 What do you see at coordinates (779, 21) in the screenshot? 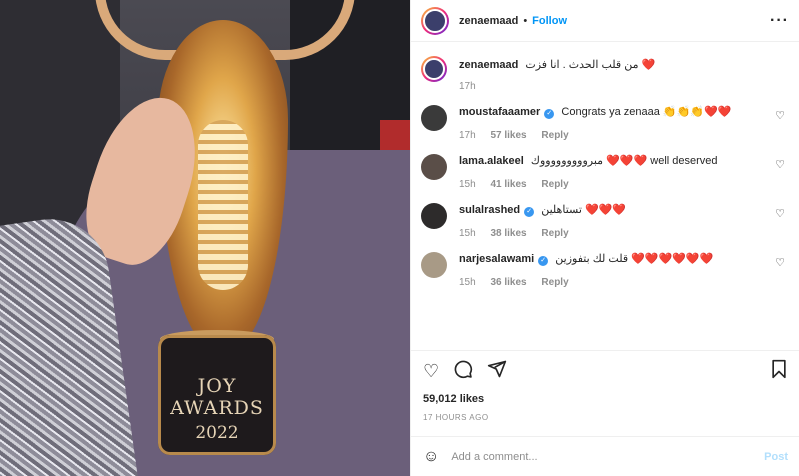
I see `more-options-icon: ···` at bounding box center [779, 21].